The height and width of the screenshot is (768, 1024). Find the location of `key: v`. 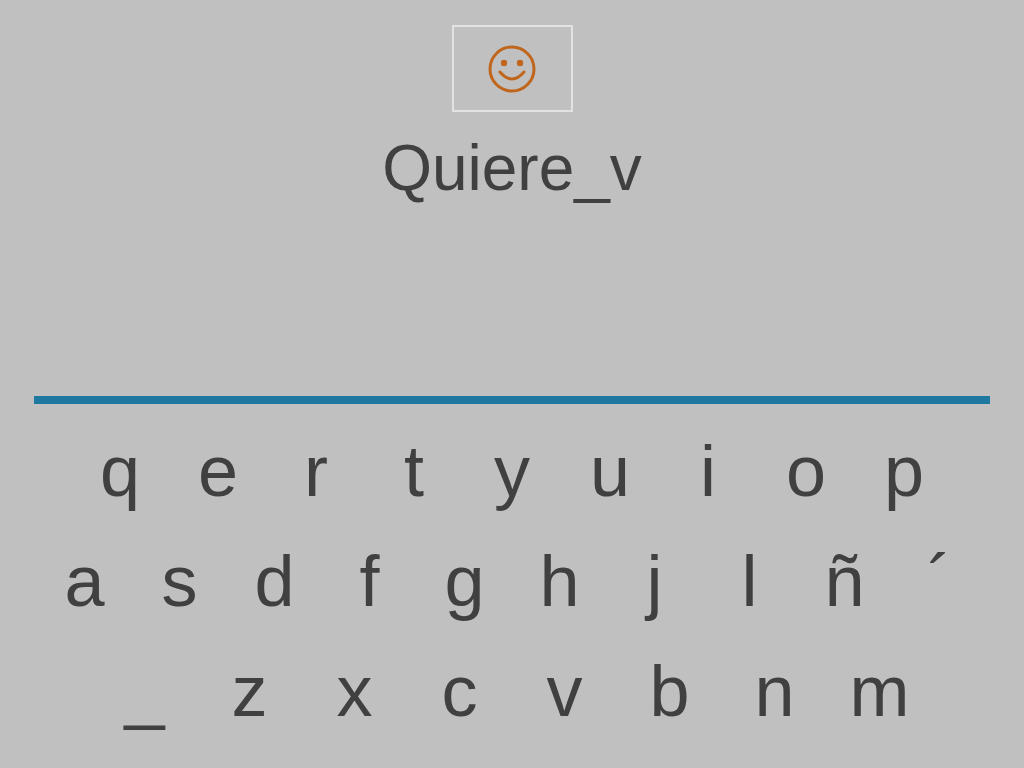

key: v is located at coordinates (564, 691).